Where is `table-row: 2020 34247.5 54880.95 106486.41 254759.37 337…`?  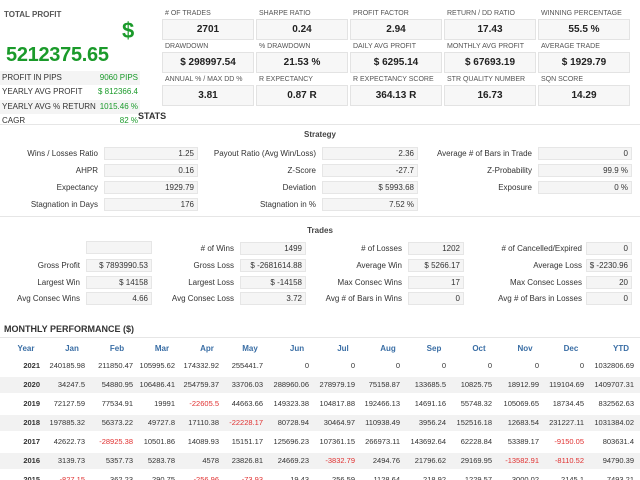 table-row: 2020 34247.5 54880.95 106486.41 254759.37 337… is located at coordinates (320, 385).